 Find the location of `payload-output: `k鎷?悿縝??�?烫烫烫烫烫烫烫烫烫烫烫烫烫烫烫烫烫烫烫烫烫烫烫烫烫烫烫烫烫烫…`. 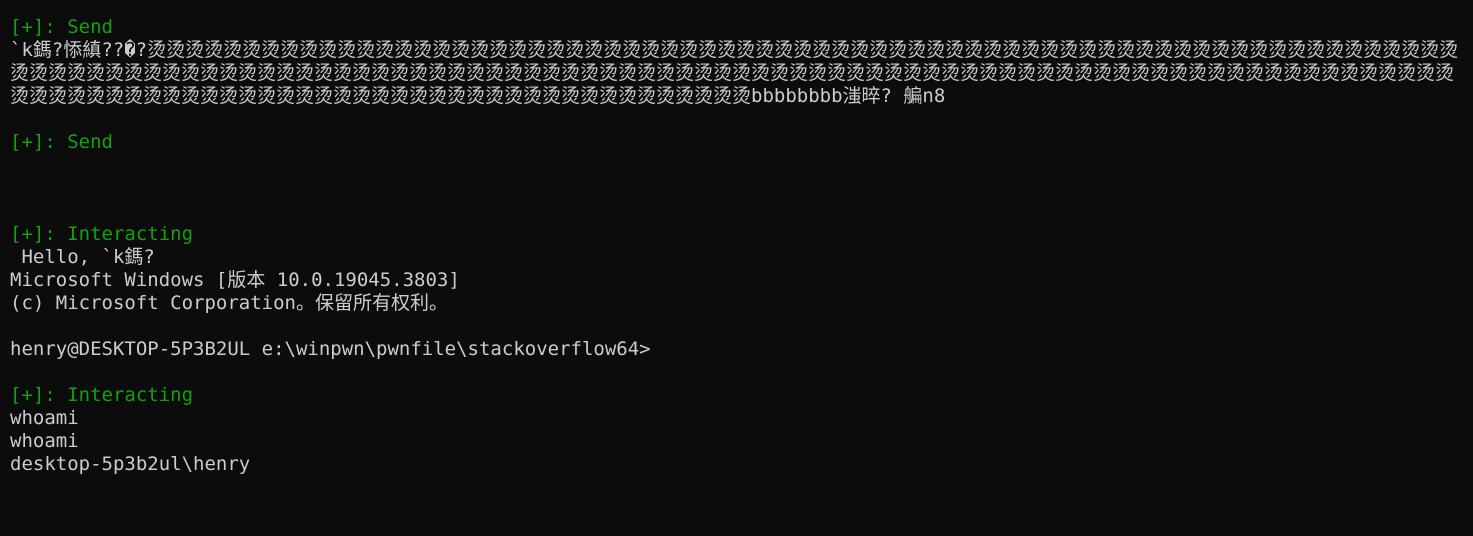

payload-output: `k鎷?悿縝??�?烫烫烫烫烫烫烫烫烫烫烫烫烫烫烫烫烫烫烫烫烫烫烫烫烫烫烫烫烫烫… is located at coordinates (734, 73).